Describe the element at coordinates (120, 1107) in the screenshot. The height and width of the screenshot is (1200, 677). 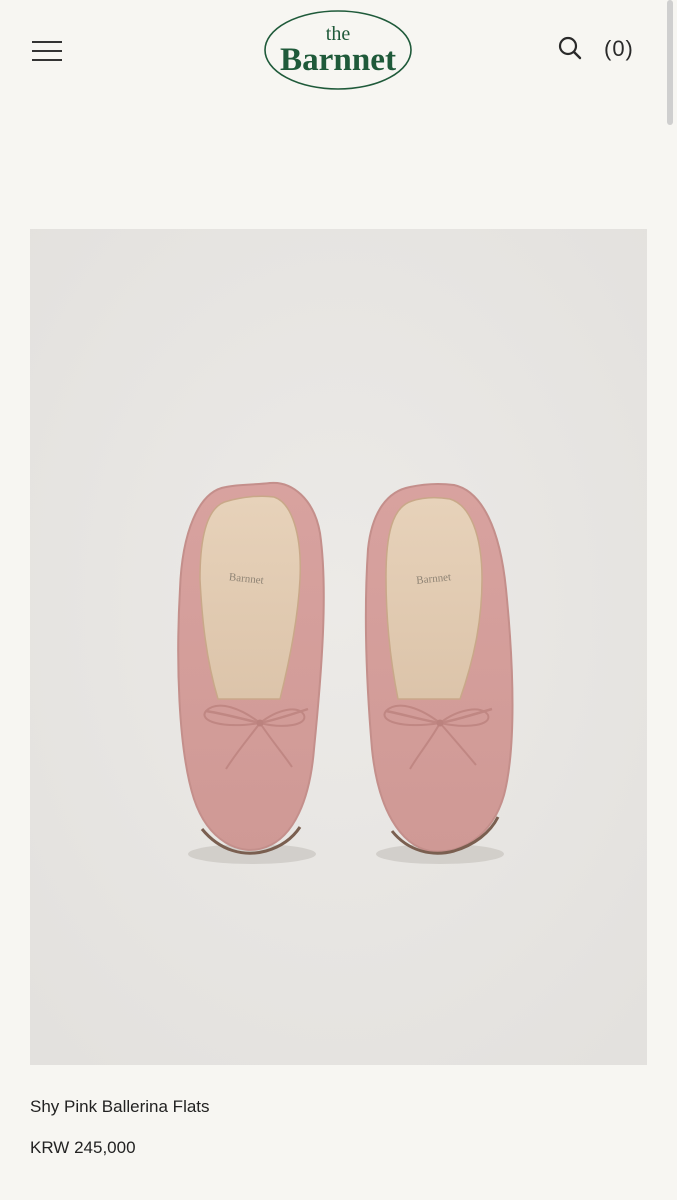
I see `product-name: Shy Pink Ballerina Flats` at that location.